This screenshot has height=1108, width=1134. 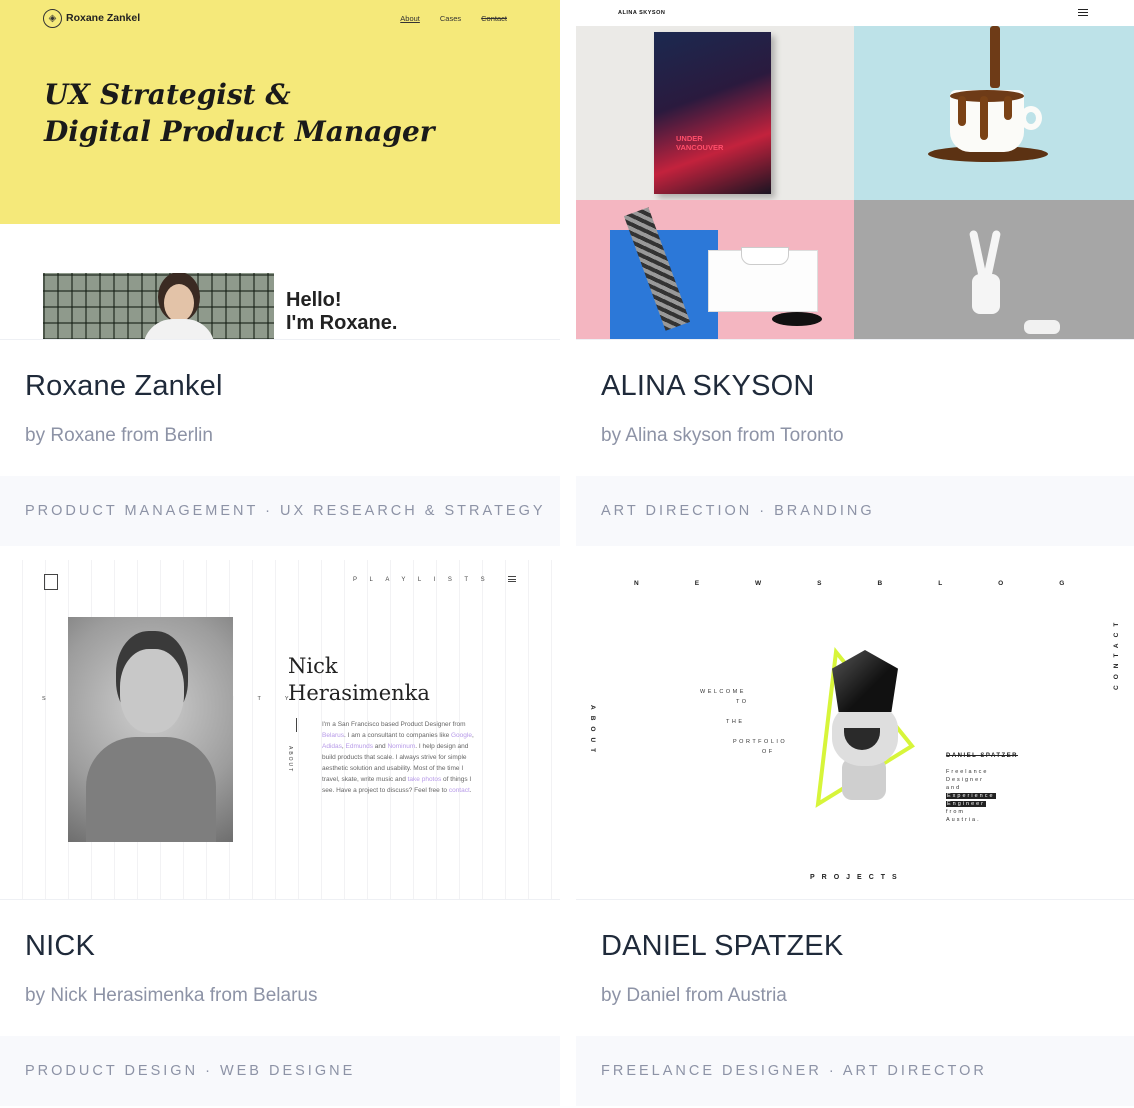 I want to click on card-title: Roxane Zankel, so click(x=280, y=386).